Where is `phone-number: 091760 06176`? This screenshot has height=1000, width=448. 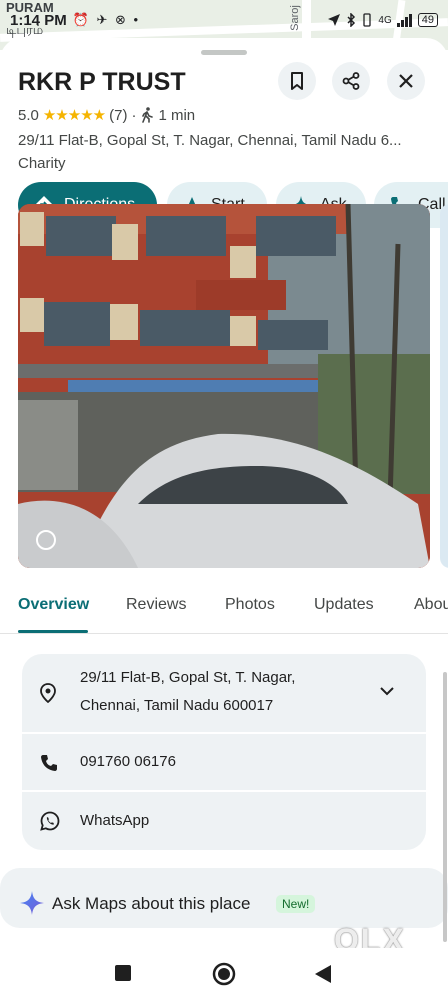 phone-number: 091760 06176 is located at coordinates (128, 761).